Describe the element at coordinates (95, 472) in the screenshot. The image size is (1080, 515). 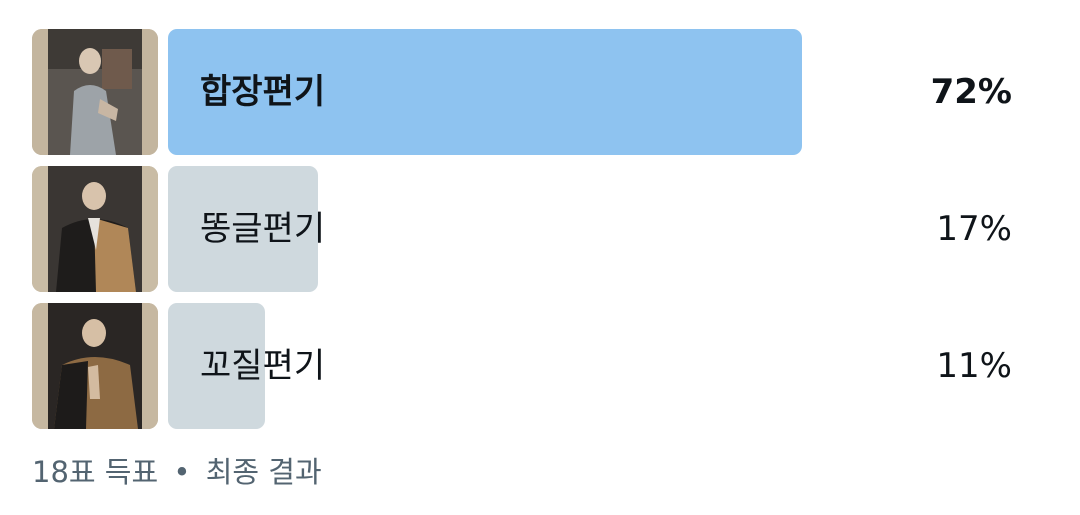
I see `vote-count: 18표 득표` at that location.